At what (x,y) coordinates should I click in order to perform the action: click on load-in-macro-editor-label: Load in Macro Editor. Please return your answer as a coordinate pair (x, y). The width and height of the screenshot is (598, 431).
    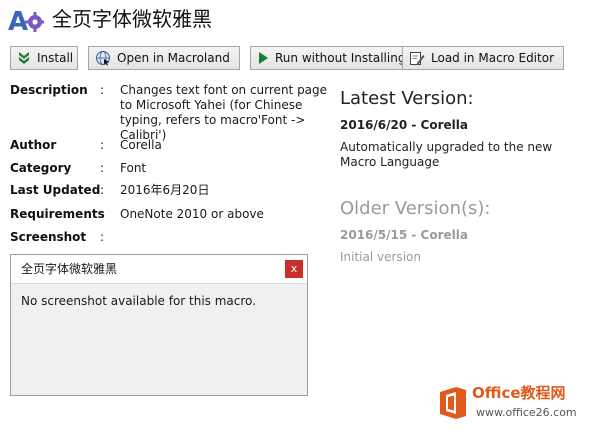
    Looking at the image, I should click on (492, 58).